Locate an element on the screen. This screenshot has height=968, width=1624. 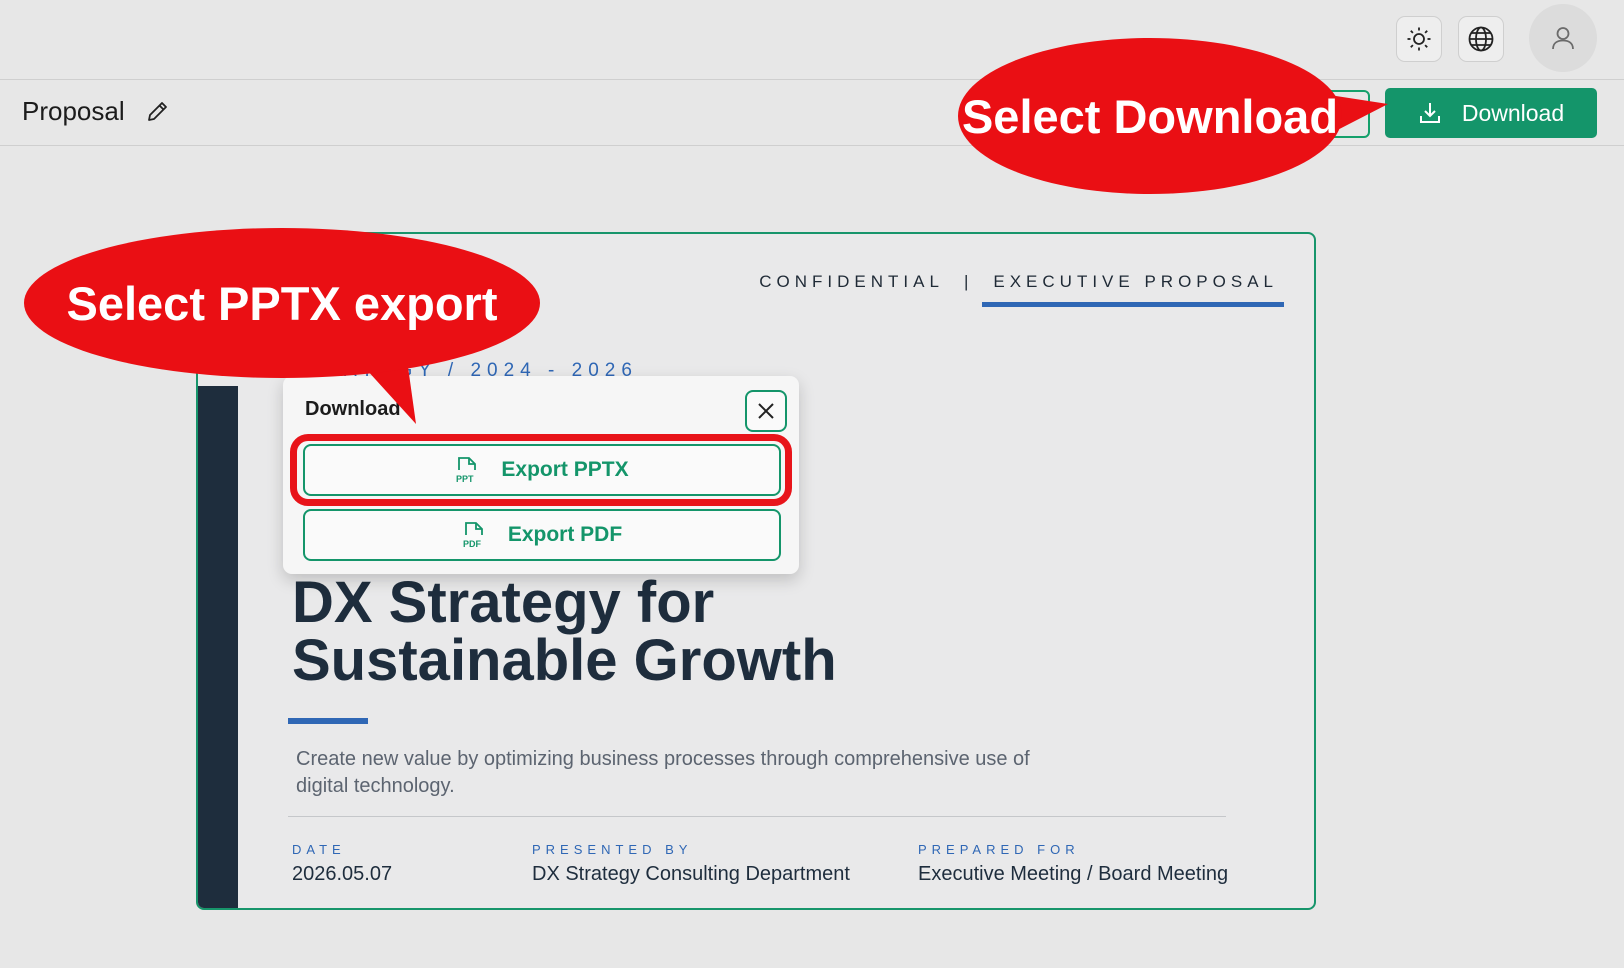
select-download-callout: Select Download is located at coordinates (1150, 116).